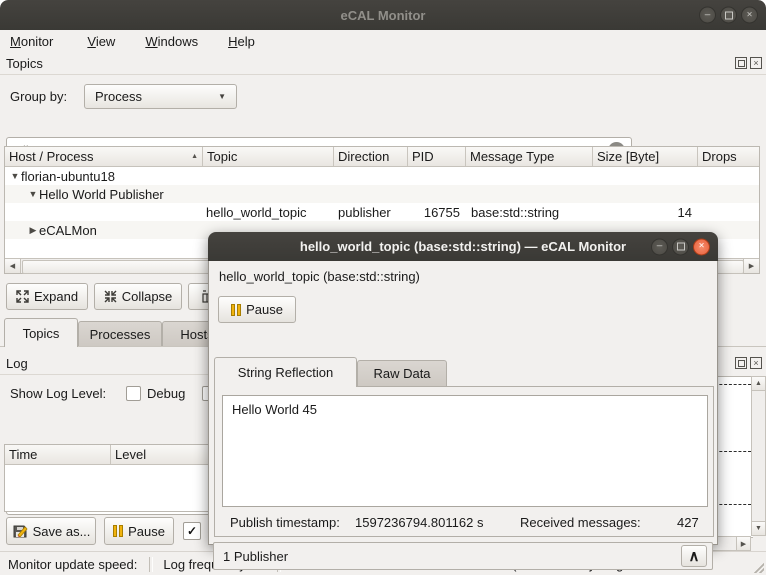  Describe the element at coordinates (17, 363) in the screenshot. I see `log-dock-title: Log` at that location.